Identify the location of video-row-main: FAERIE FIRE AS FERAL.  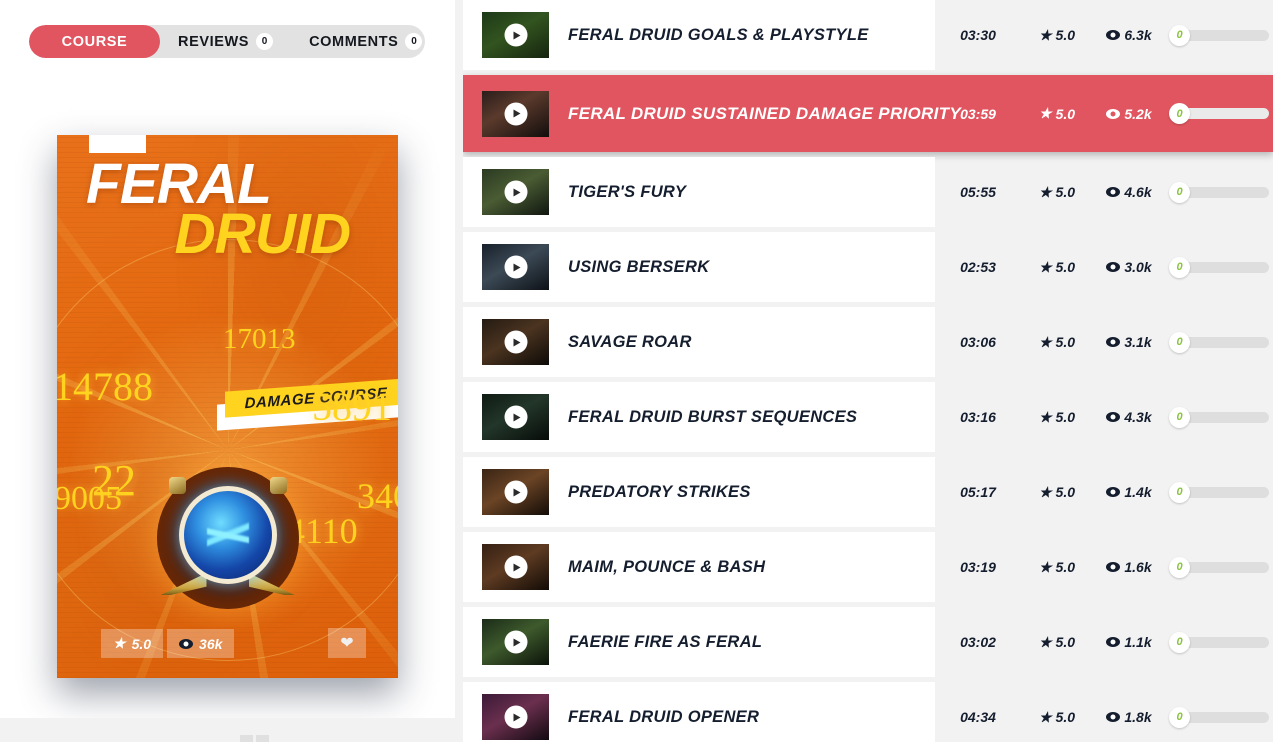
(699, 642).